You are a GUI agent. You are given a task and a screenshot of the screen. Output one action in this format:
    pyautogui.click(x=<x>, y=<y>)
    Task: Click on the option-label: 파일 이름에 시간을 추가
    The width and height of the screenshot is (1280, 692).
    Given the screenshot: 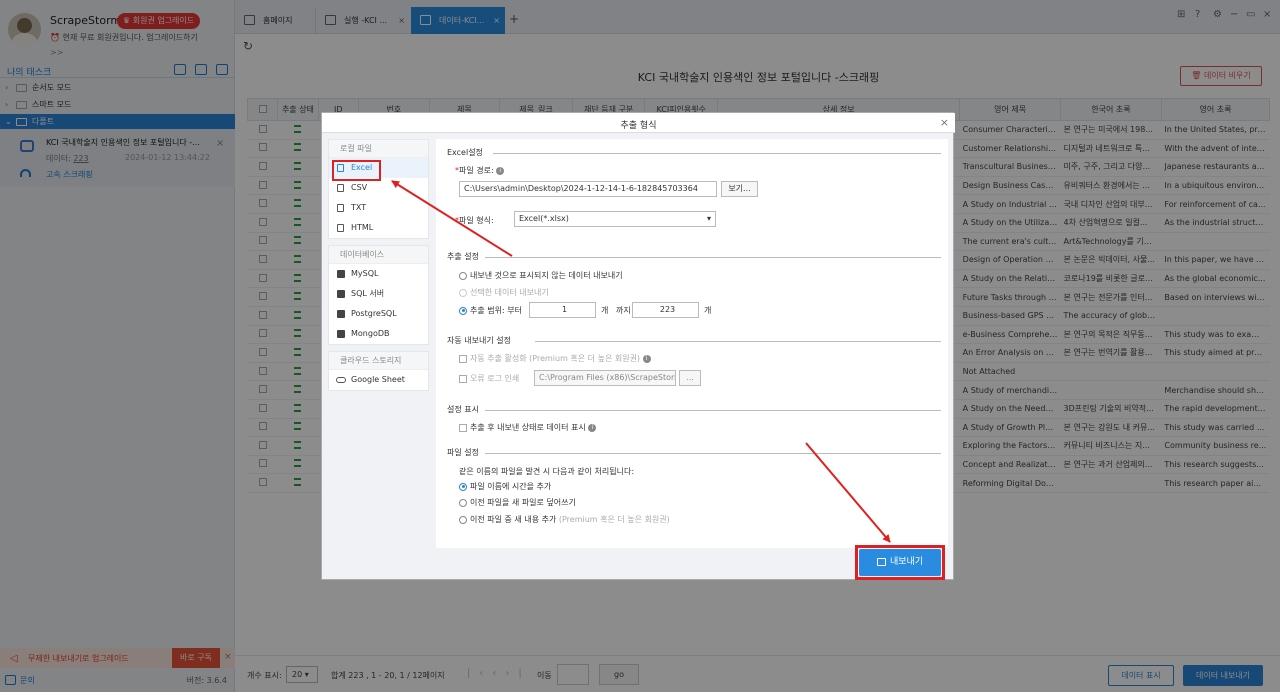 What is the action you would take?
    pyautogui.click(x=511, y=486)
    